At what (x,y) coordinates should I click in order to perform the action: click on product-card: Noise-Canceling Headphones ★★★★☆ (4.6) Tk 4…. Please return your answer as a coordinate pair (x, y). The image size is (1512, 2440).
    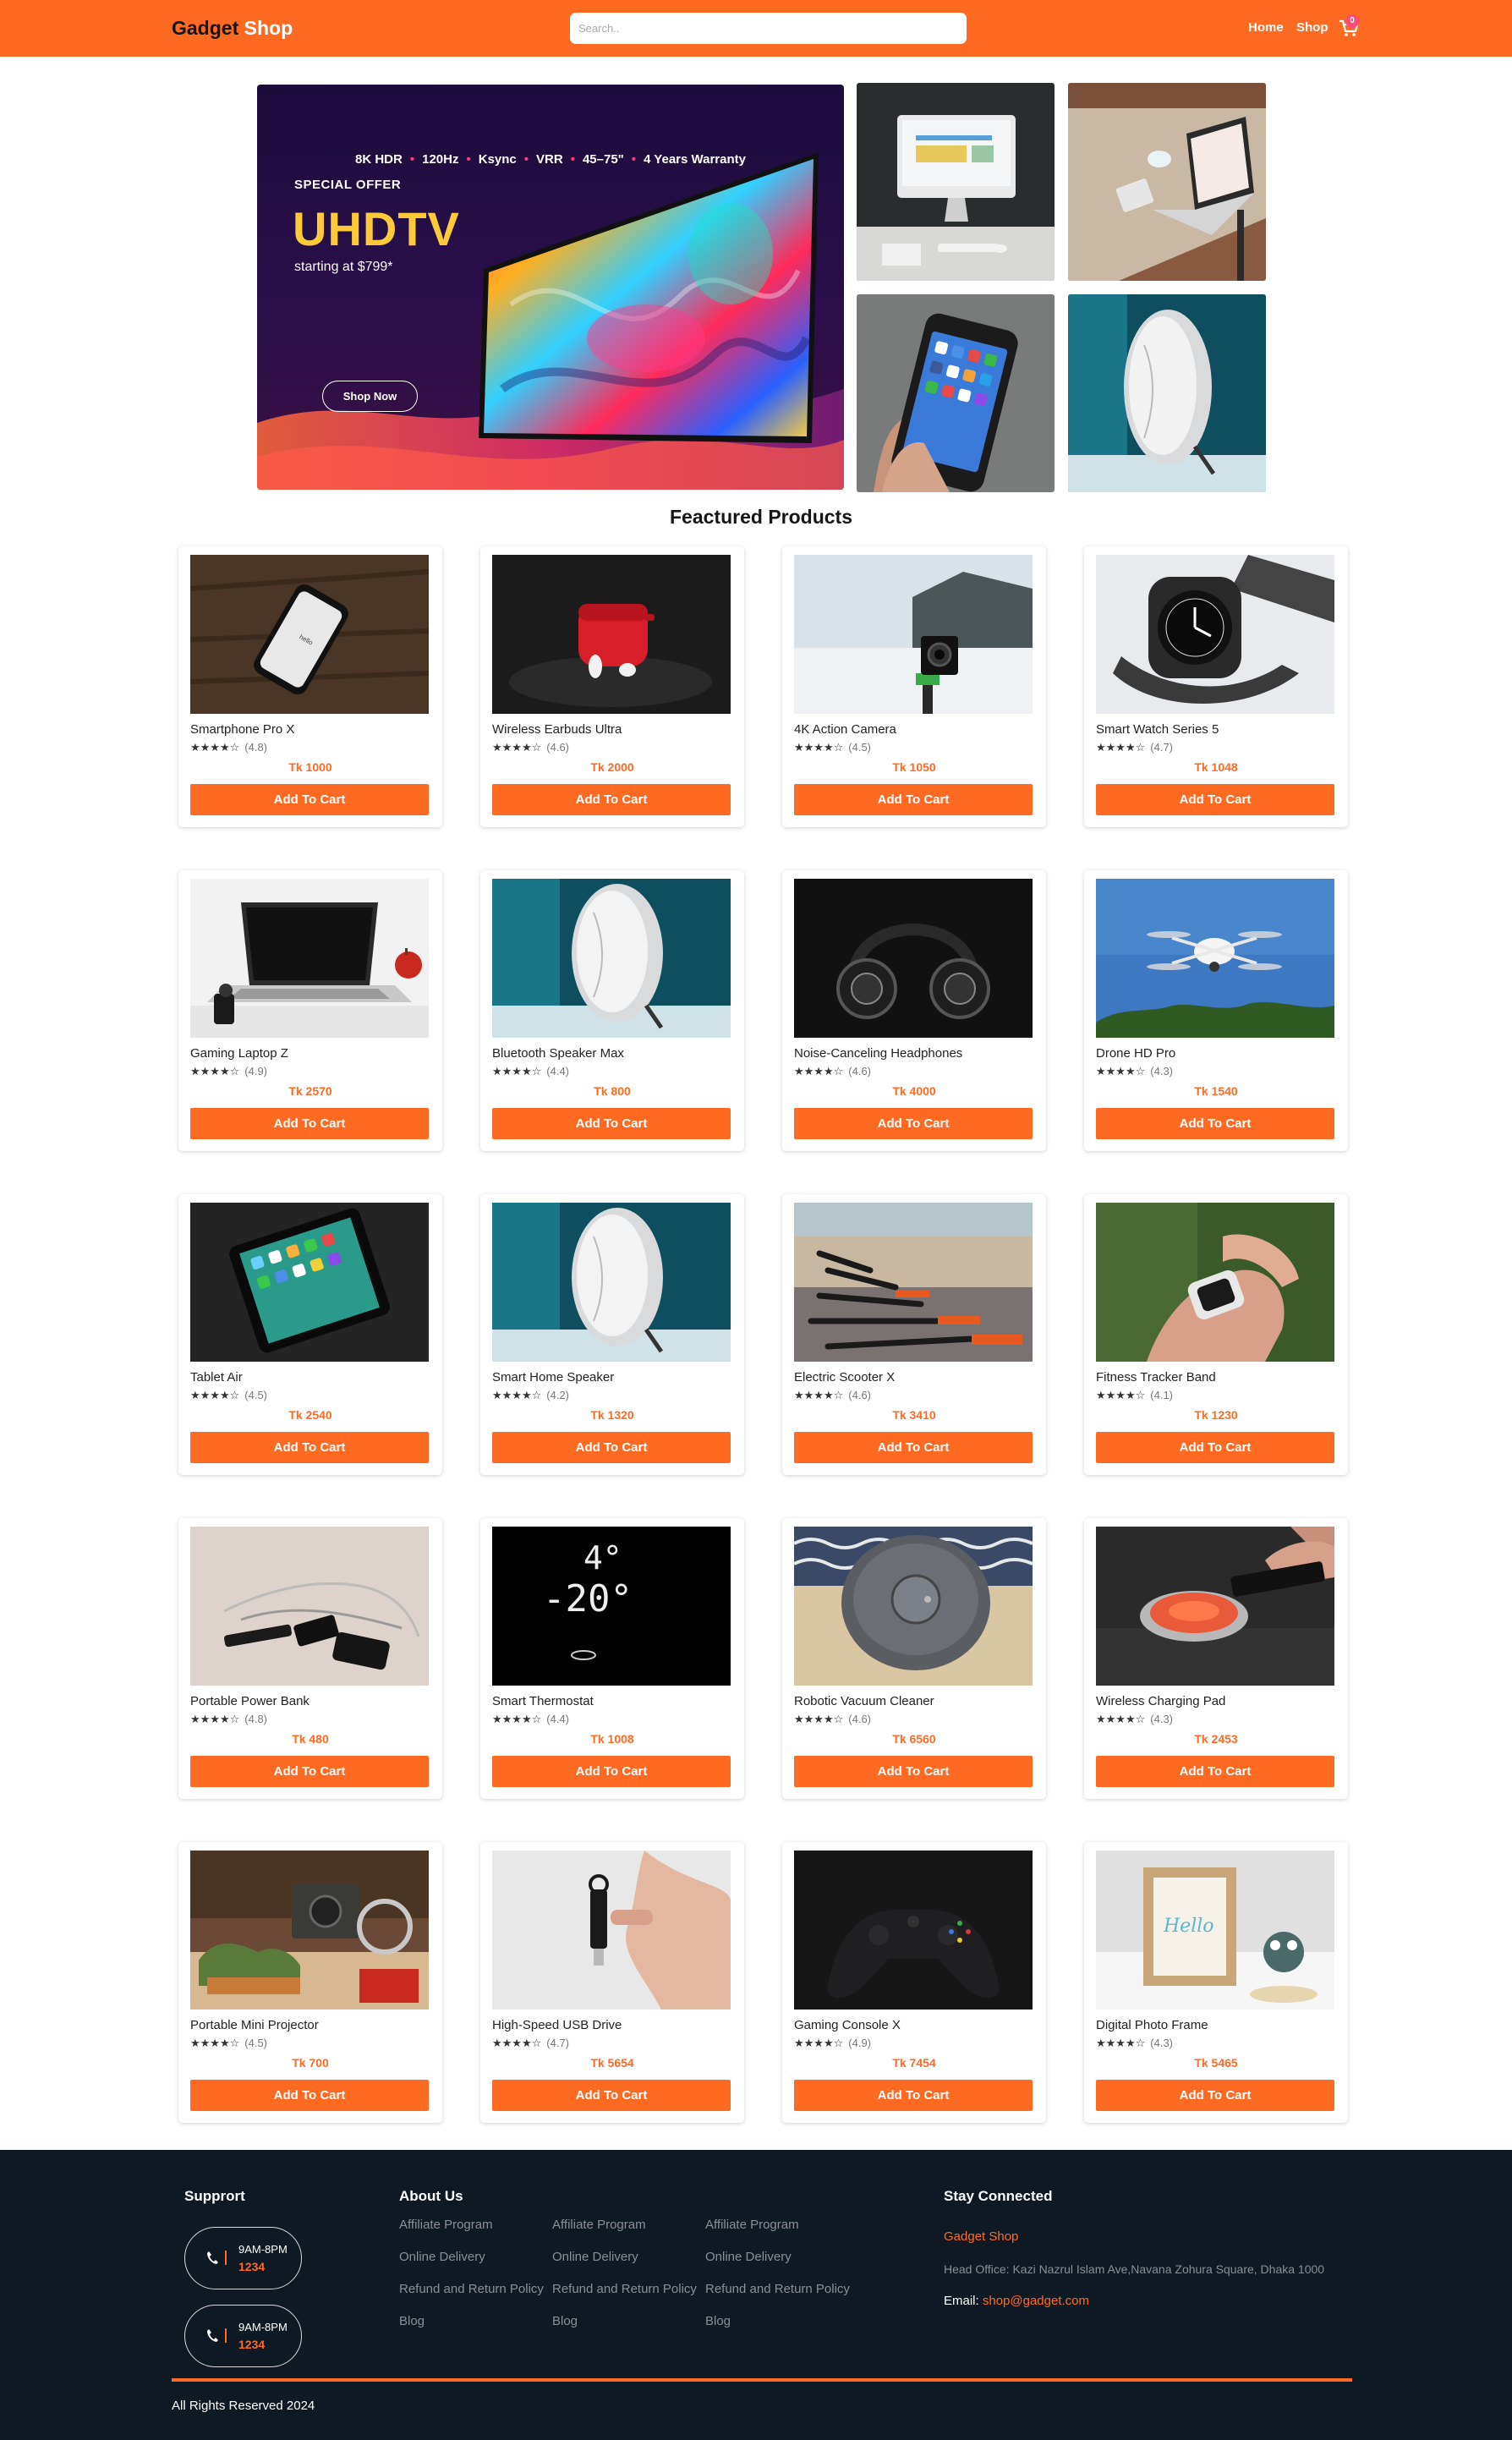
    Looking at the image, I should click on (914, 1010).